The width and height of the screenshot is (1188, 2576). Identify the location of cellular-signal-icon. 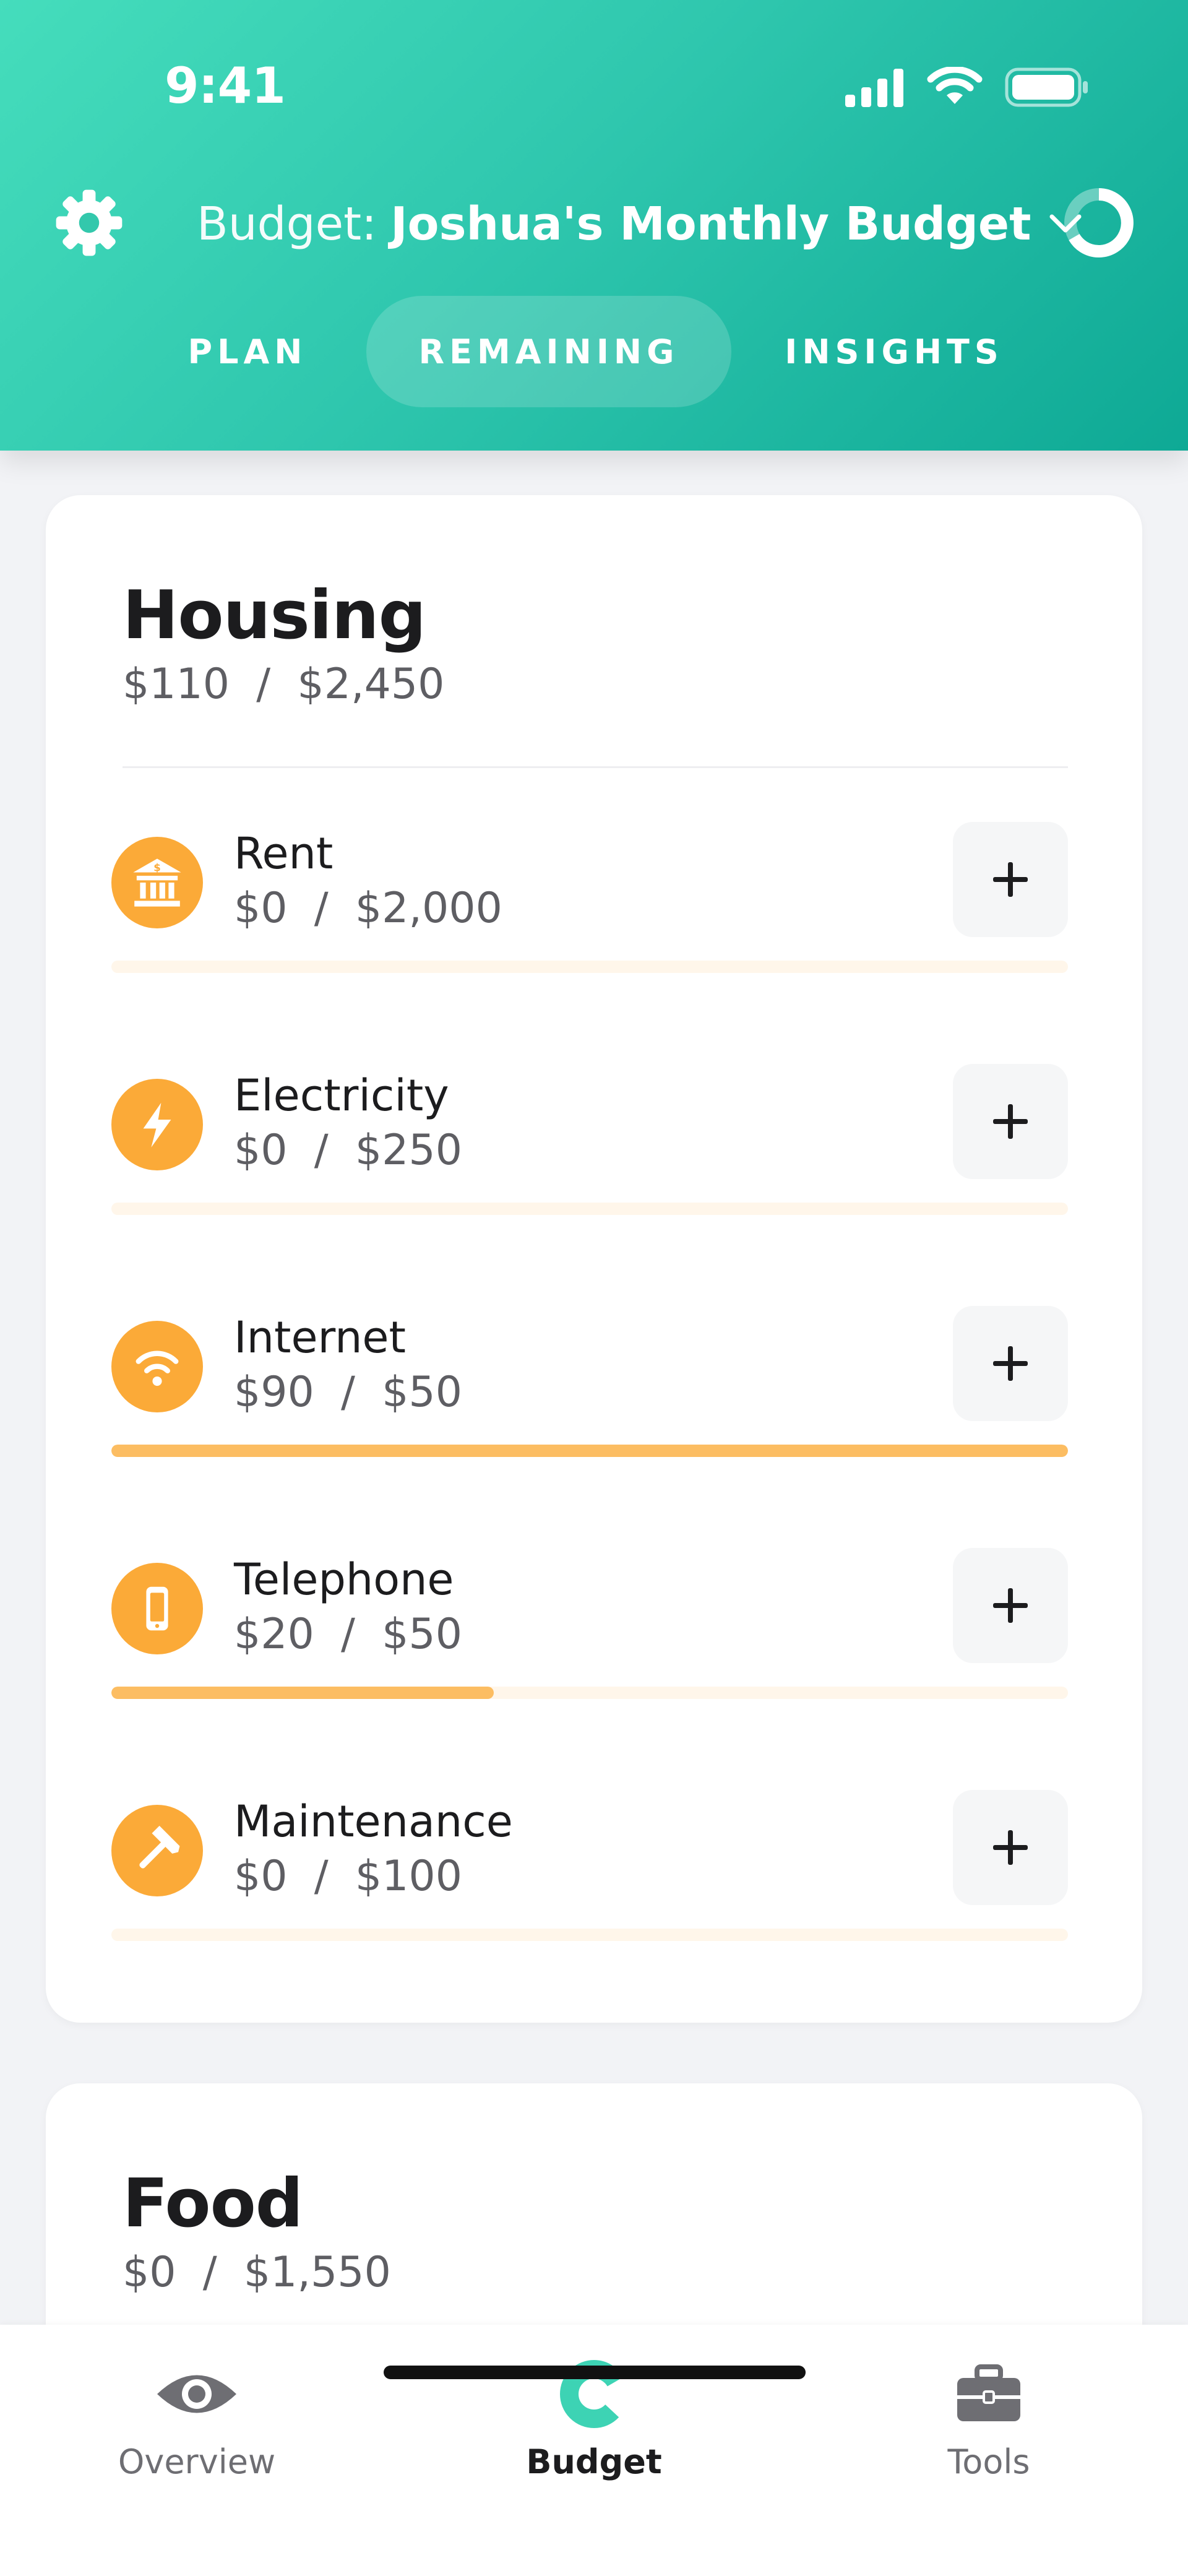
(874, 88).